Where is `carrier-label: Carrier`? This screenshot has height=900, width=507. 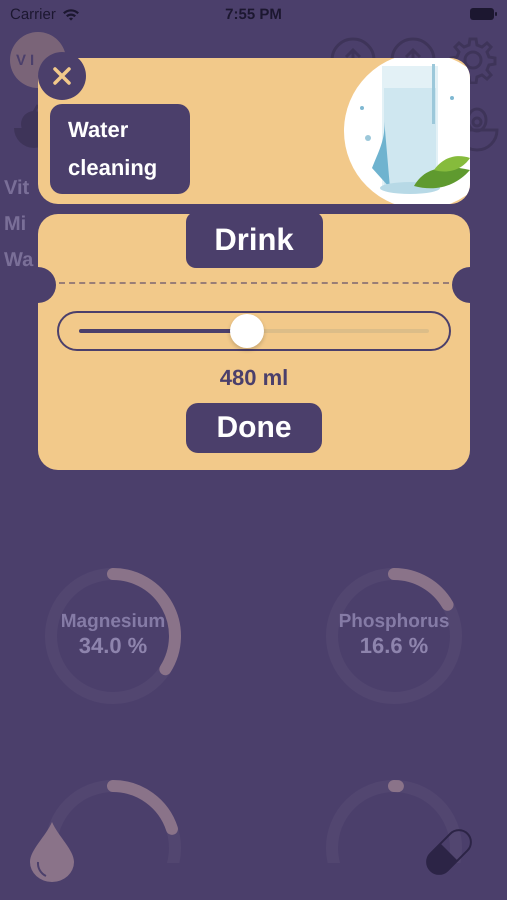
carrier-label: Carrier is located at coordinates (33, 14).